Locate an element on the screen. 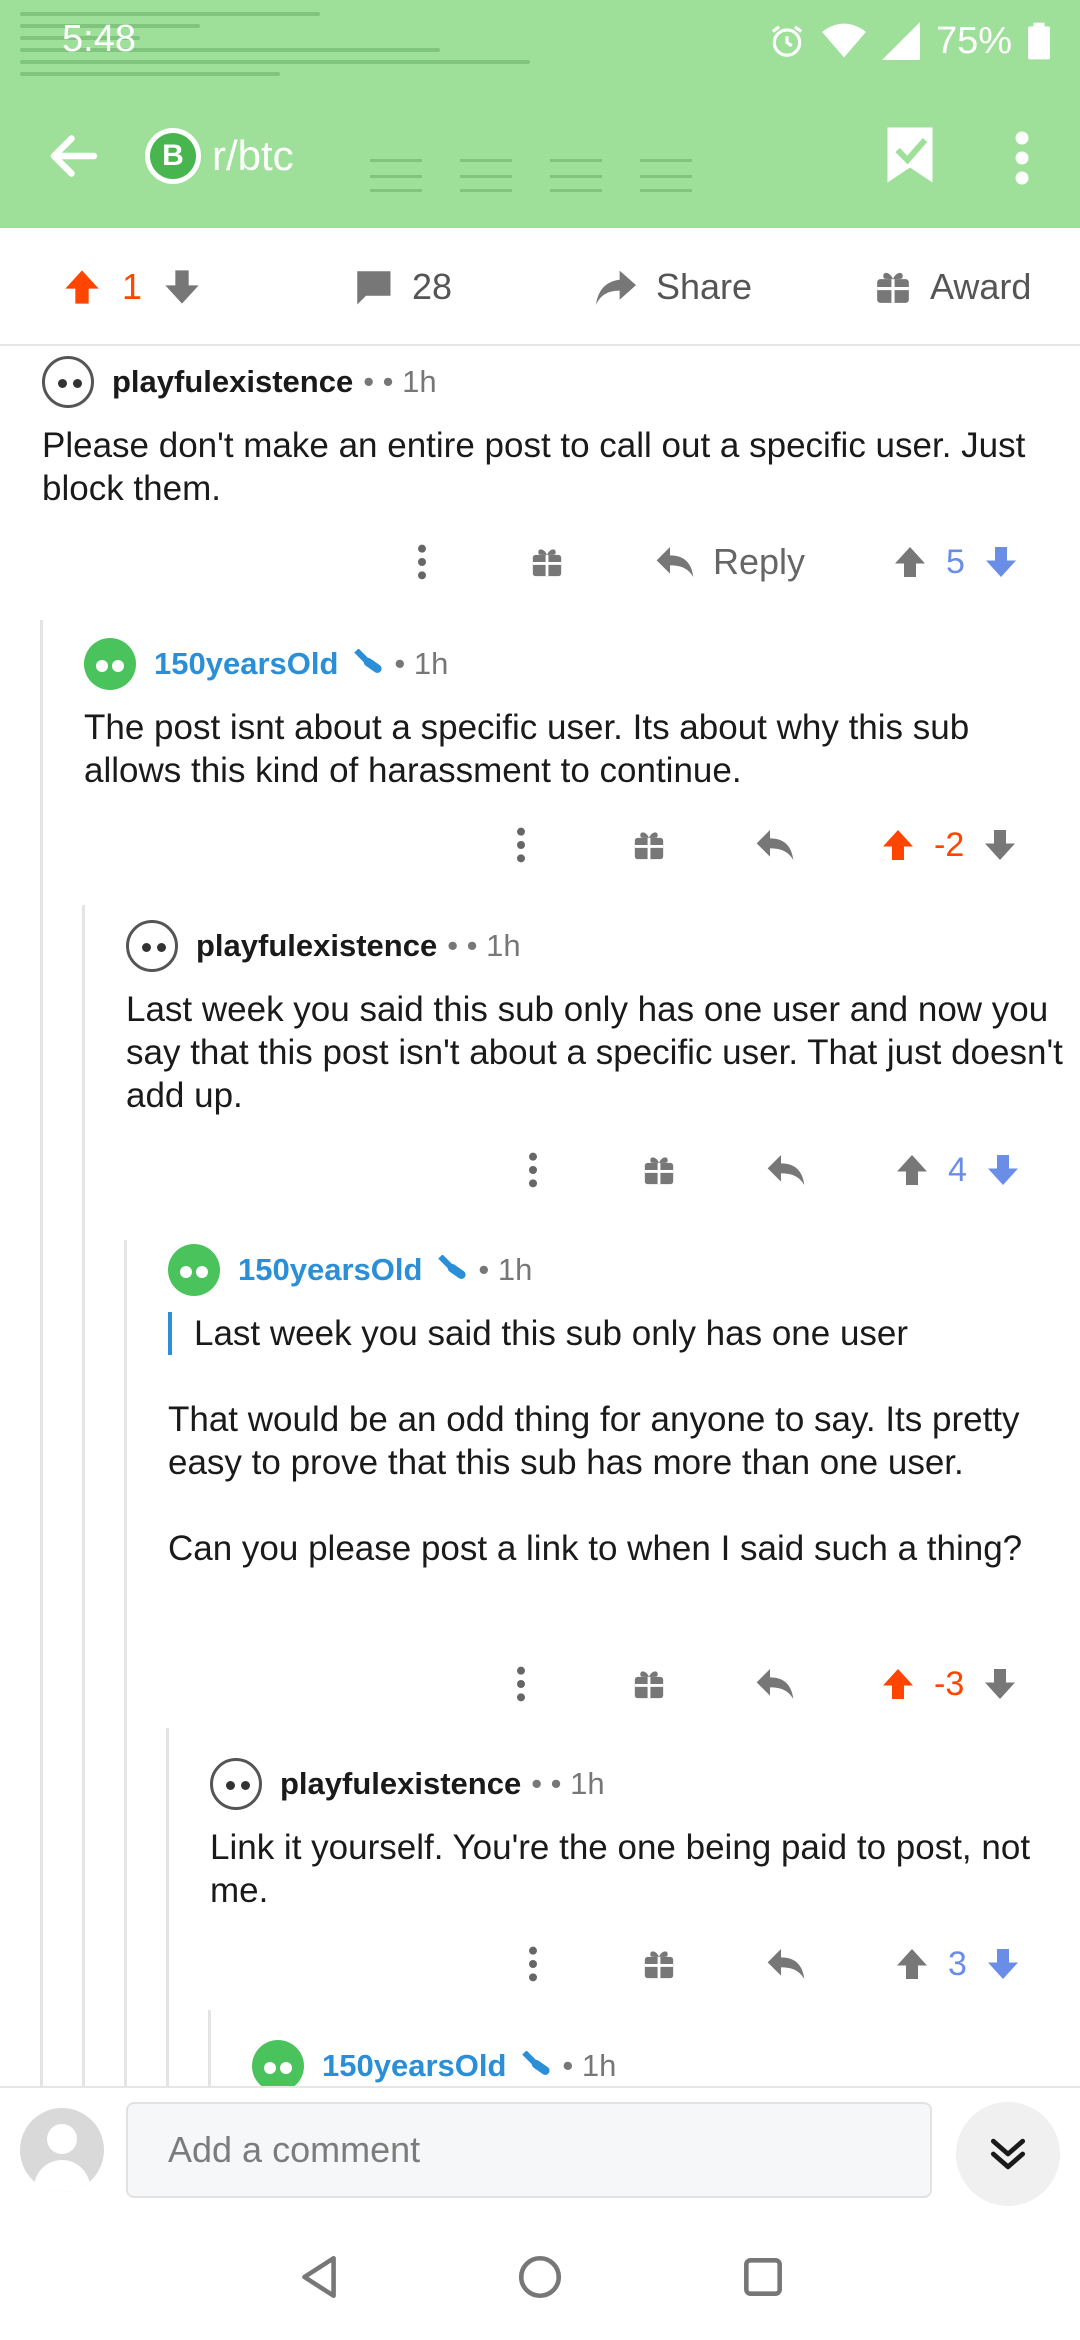 This screenshot has width=1080, height=2340. circle-home-icon is located at coordinates (540, 2277).